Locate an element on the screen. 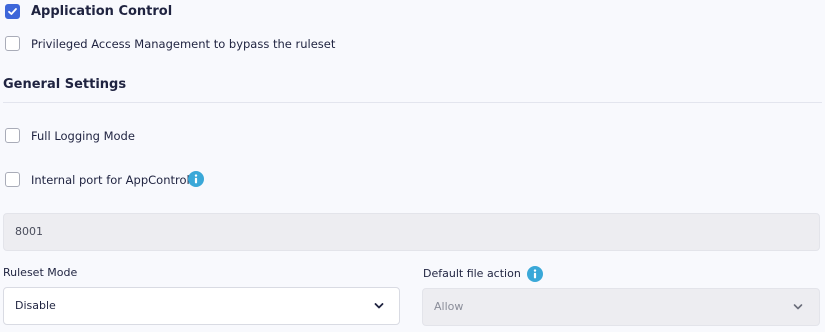  internal-port-input: 8001 is located at coordinates (411, 232).